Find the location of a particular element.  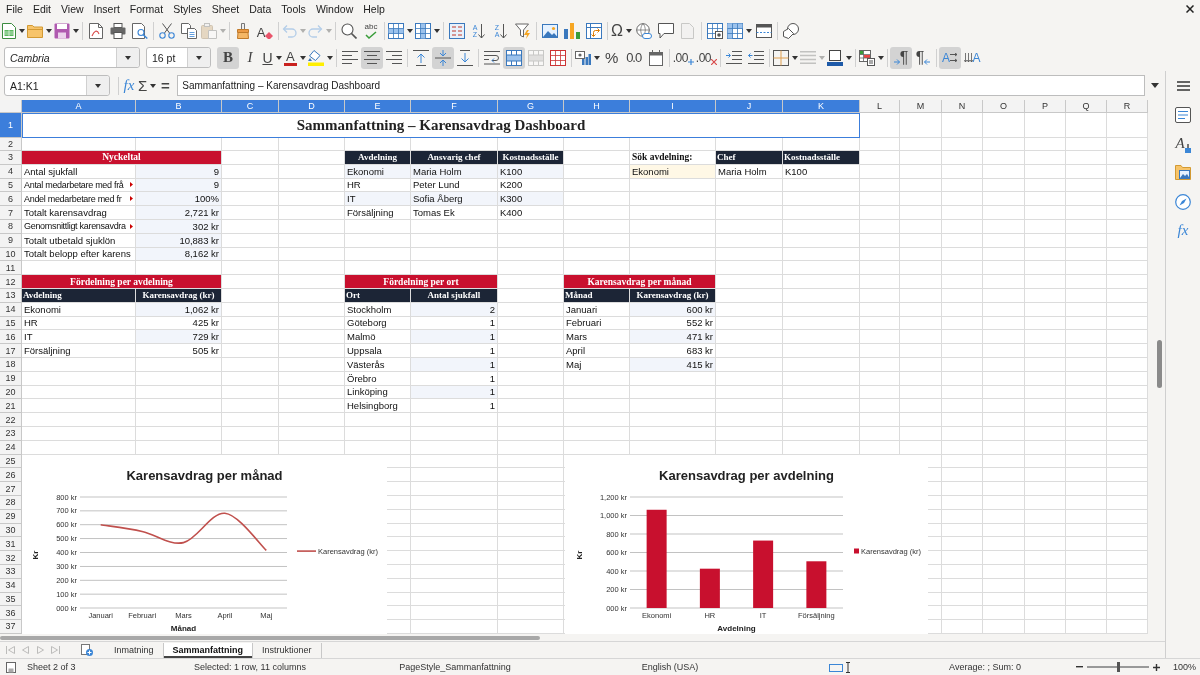

row-header: 3 is located at coordinates (11, 158).